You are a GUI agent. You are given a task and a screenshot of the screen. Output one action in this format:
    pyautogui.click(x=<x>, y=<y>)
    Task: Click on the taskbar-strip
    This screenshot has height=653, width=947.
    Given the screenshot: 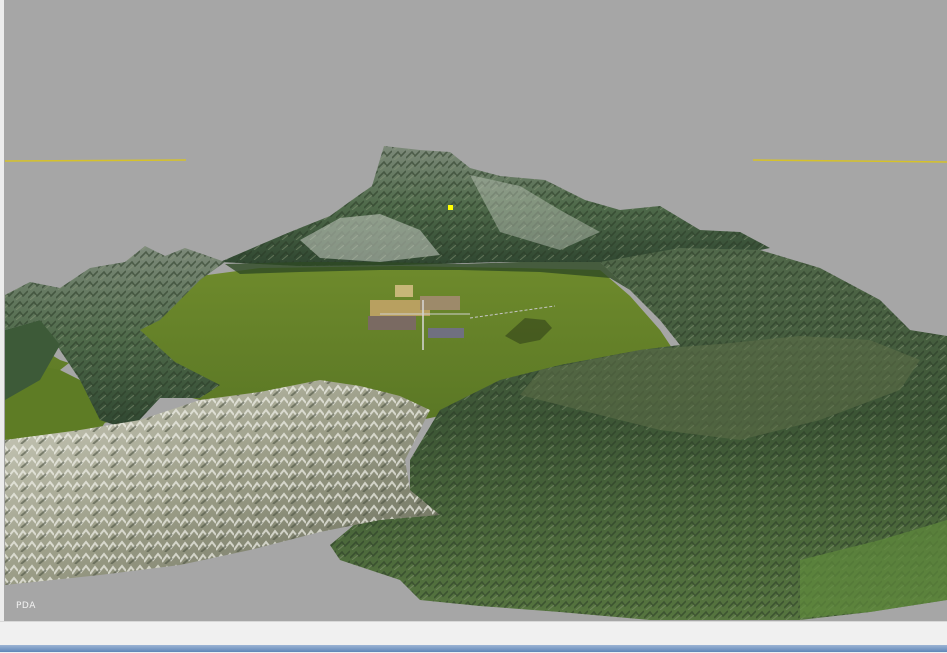 What is the action you would take?
    pyautogui.click(x=473, y=648)
    